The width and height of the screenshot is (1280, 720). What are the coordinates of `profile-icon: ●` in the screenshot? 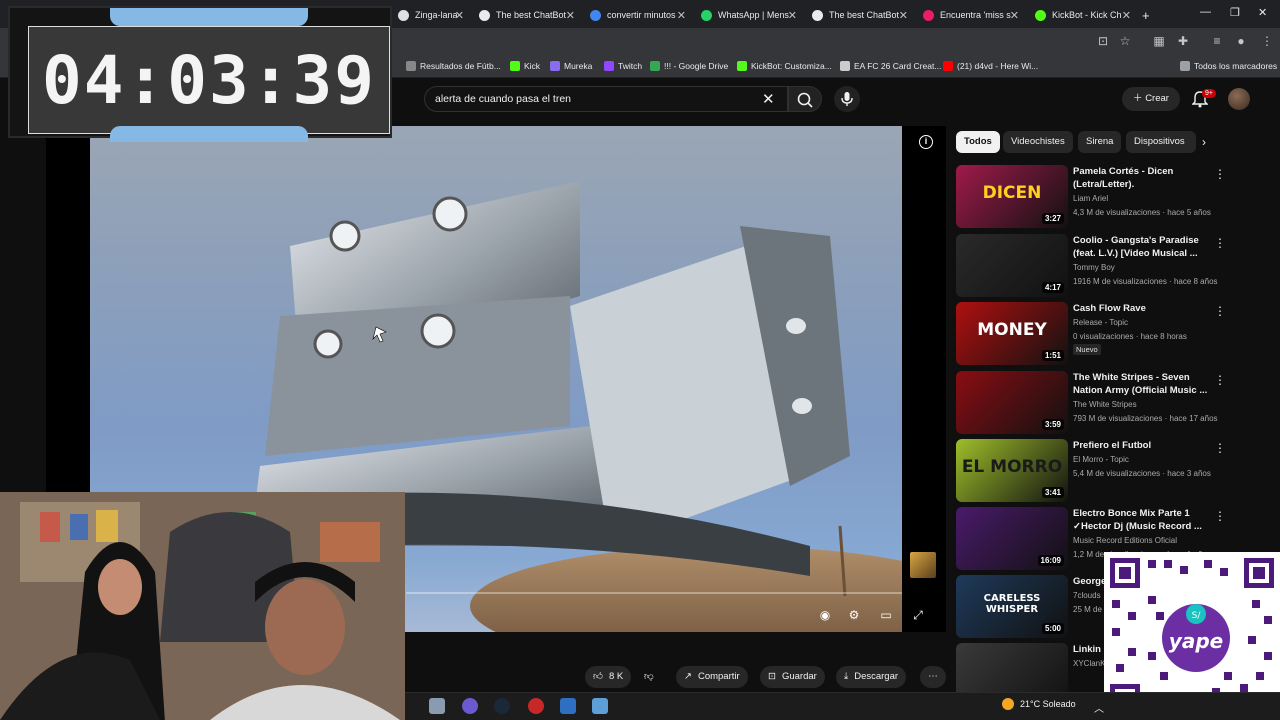 It's located at (1241, 41).